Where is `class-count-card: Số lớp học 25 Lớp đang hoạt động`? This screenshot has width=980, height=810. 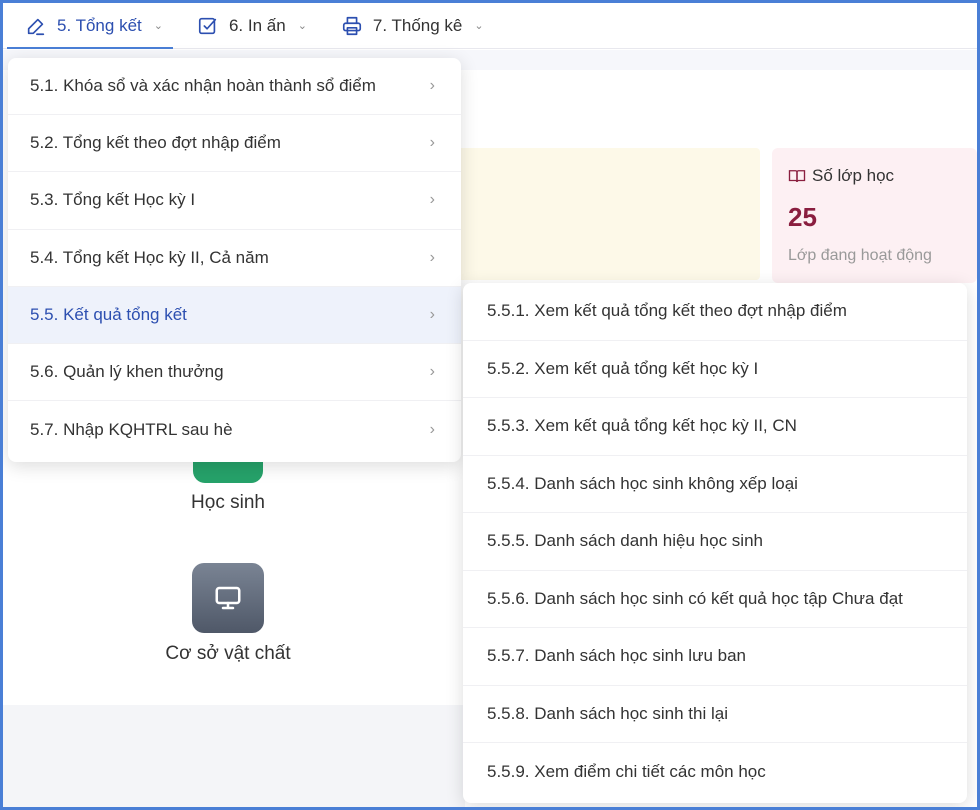
class-count-card: Số lớp học 25 Lớp đang hoạt động is located at coordinates (874, 215).